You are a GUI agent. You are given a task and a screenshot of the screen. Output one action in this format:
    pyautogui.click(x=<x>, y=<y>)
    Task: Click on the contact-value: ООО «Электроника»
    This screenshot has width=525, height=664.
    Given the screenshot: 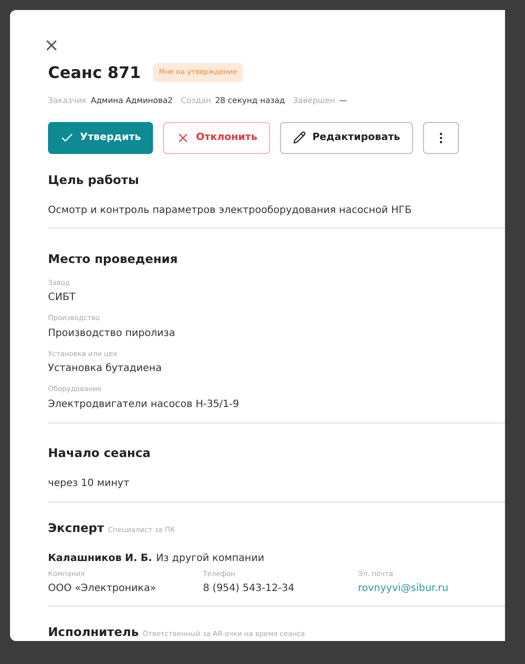 What is the action you would take?
    pyautogui.click(x=103, y=589)
    